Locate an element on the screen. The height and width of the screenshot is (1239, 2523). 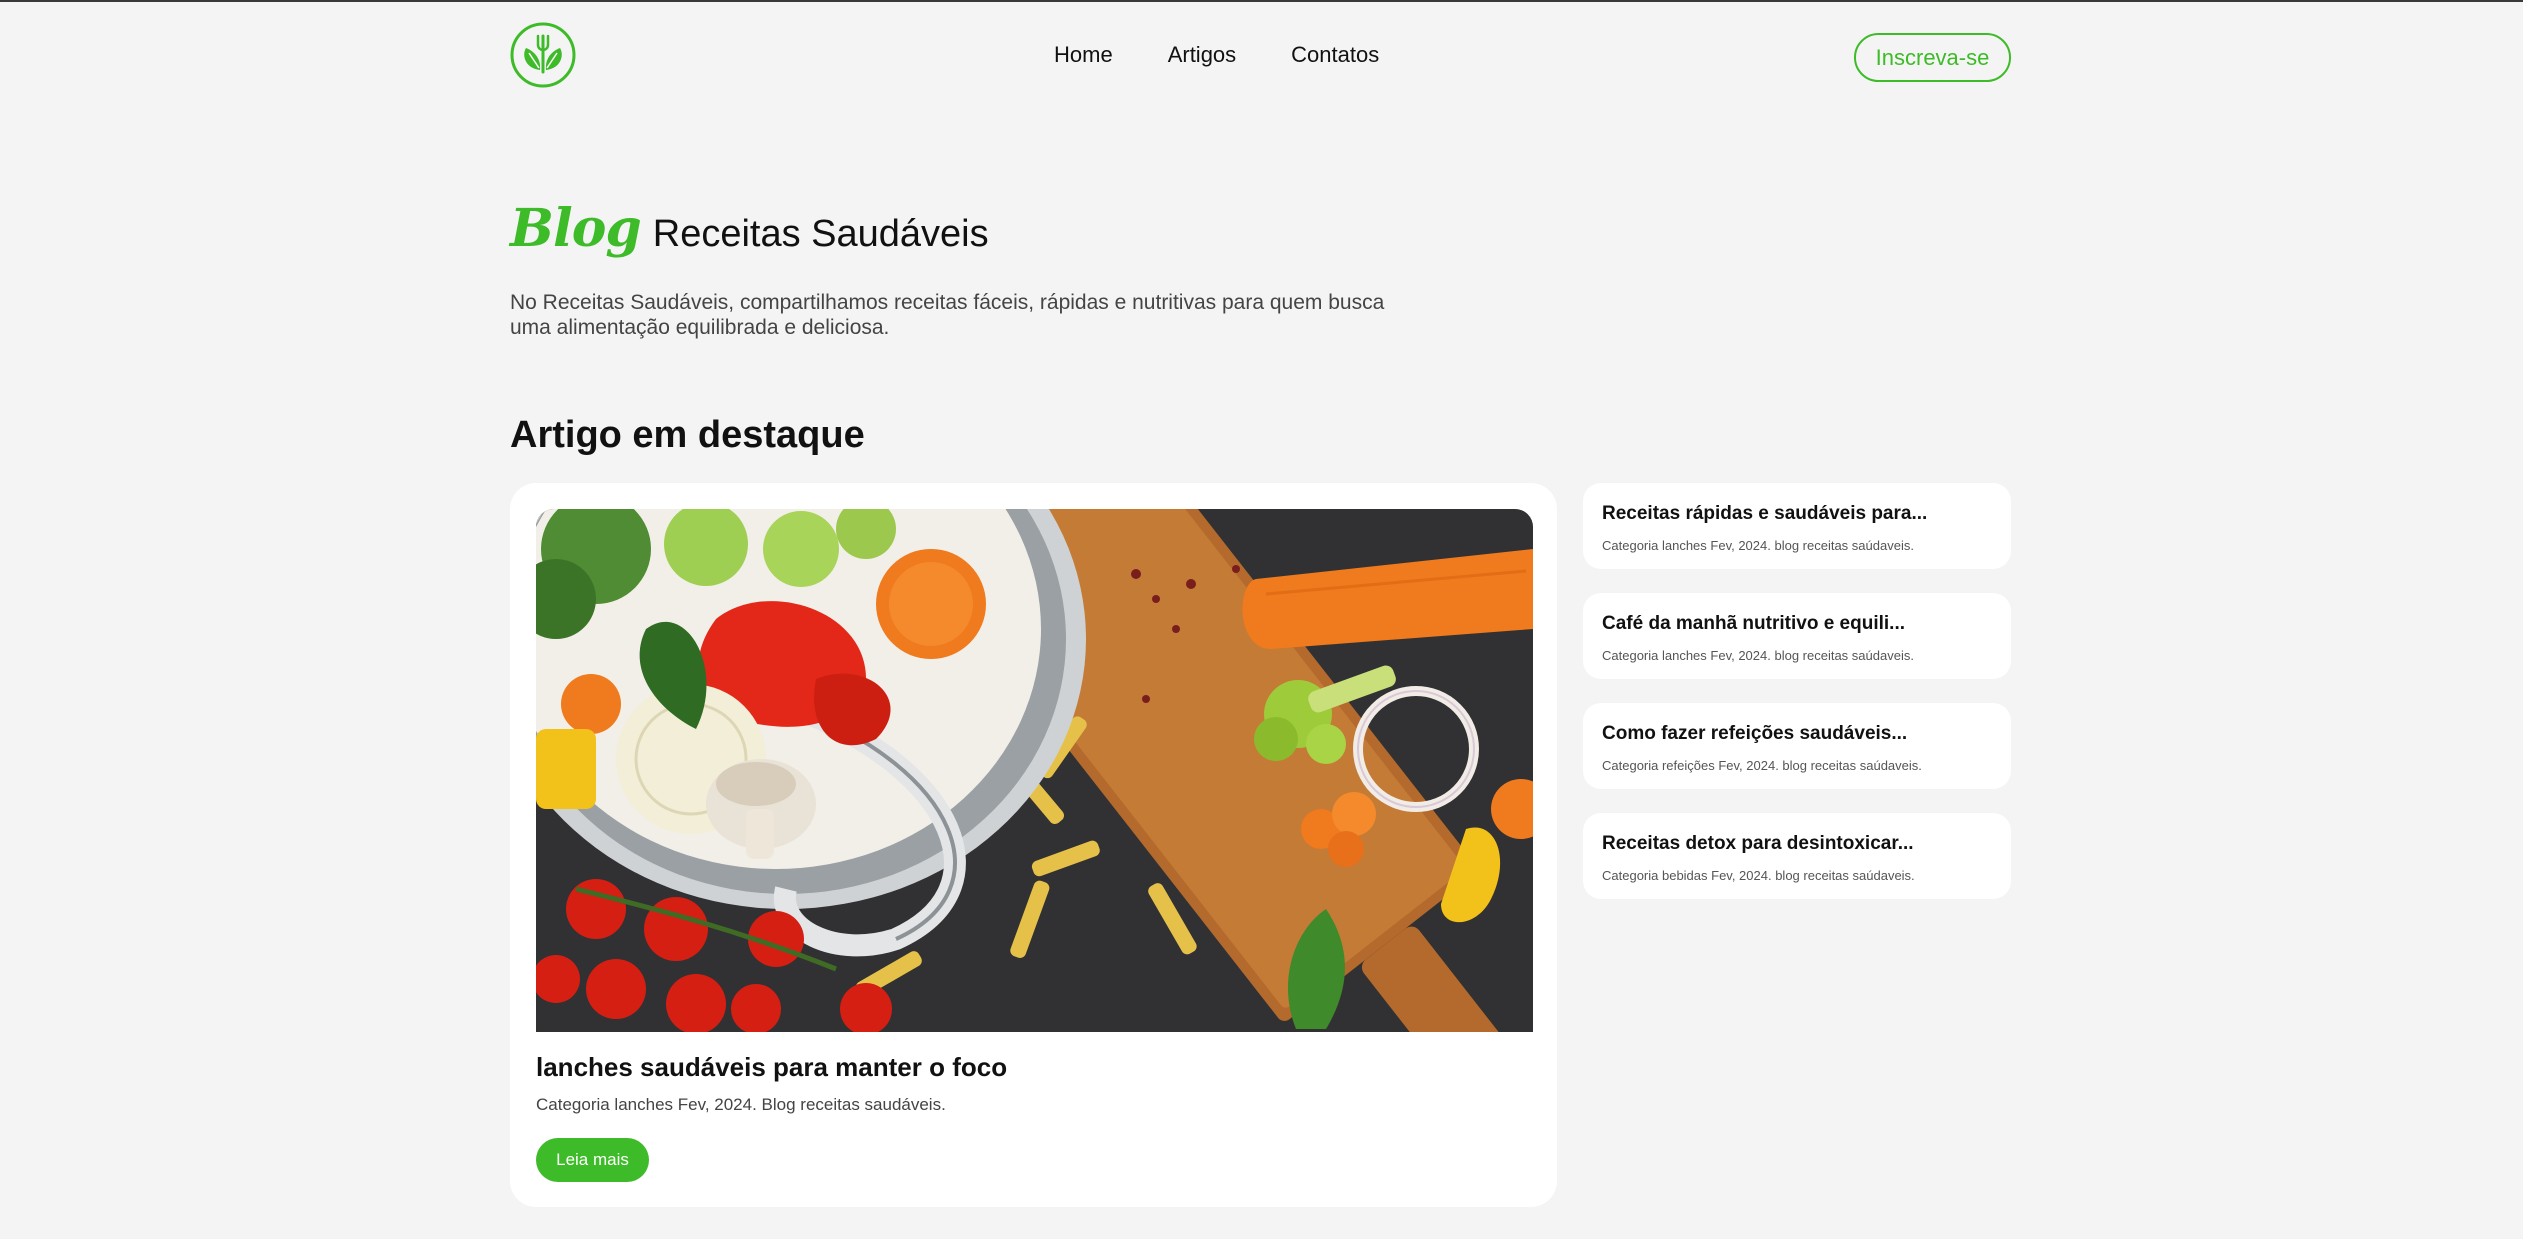
main-nav: Home Artigos Contatos is located at coordinates (1216, 55).